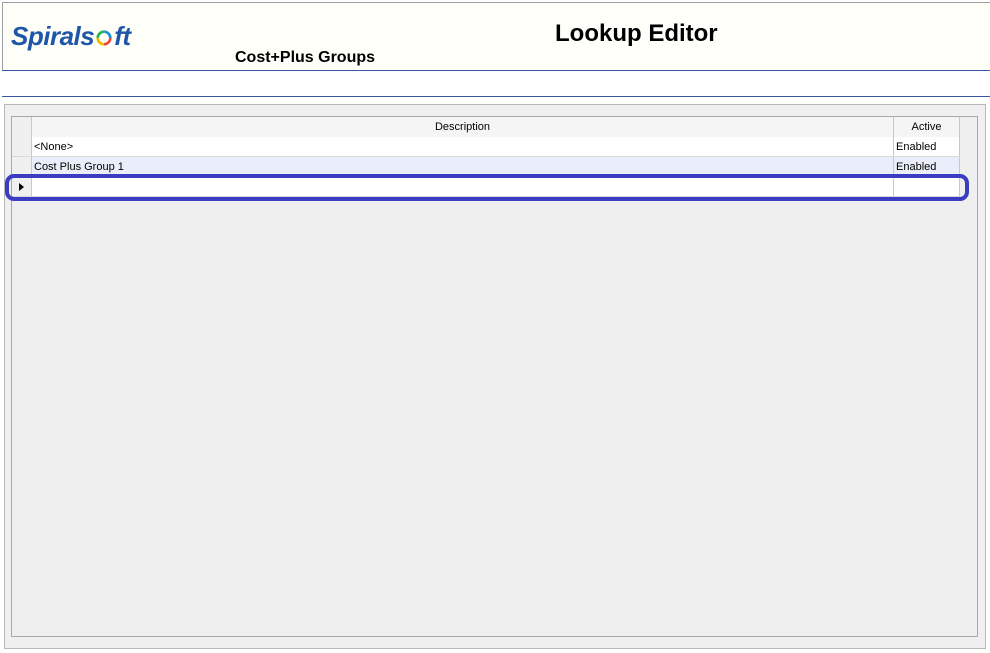  I want to click on table-row: <None> Enabled, so click(486, 147).